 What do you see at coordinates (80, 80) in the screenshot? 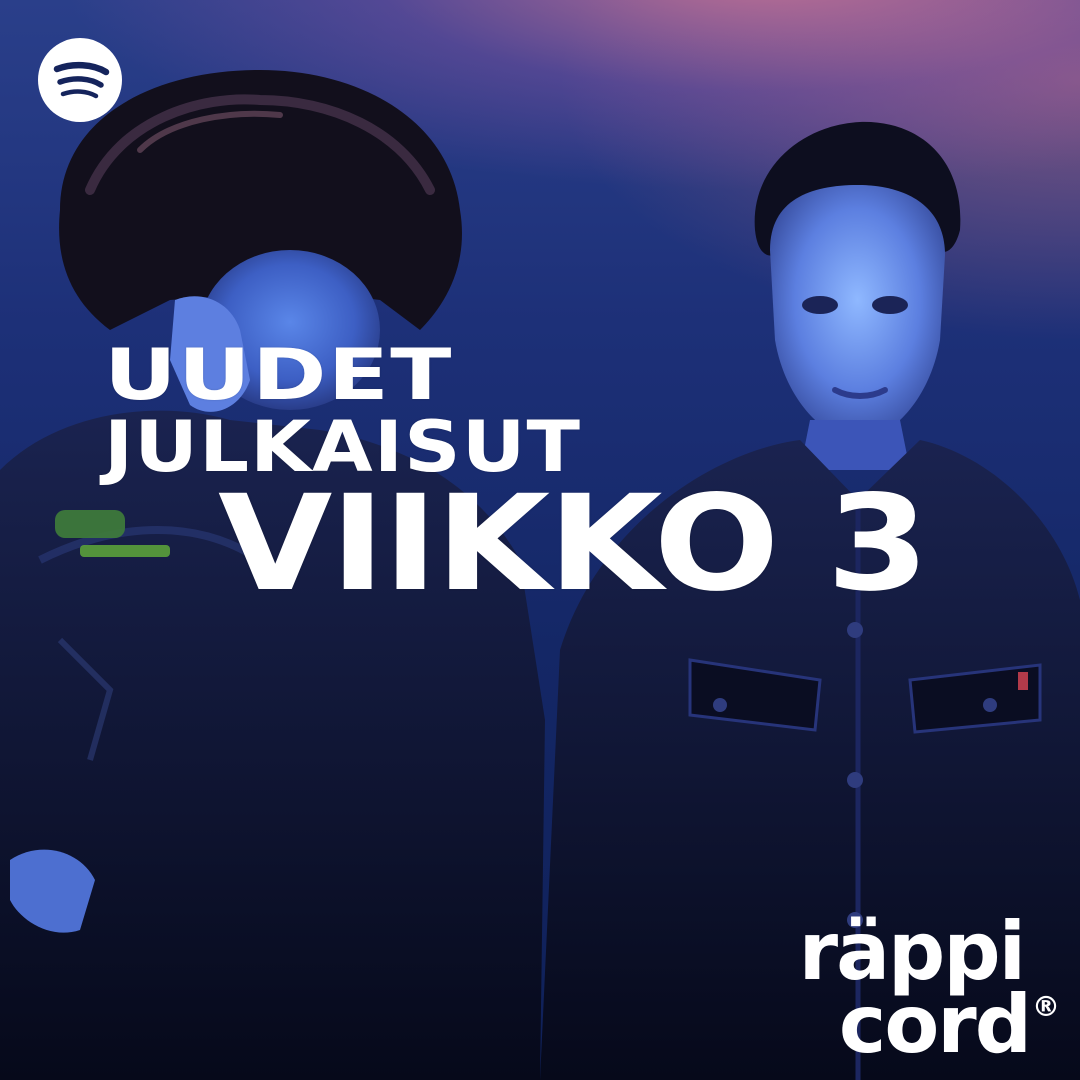
I see `spotify-icon` at bounding box center [80, 80].